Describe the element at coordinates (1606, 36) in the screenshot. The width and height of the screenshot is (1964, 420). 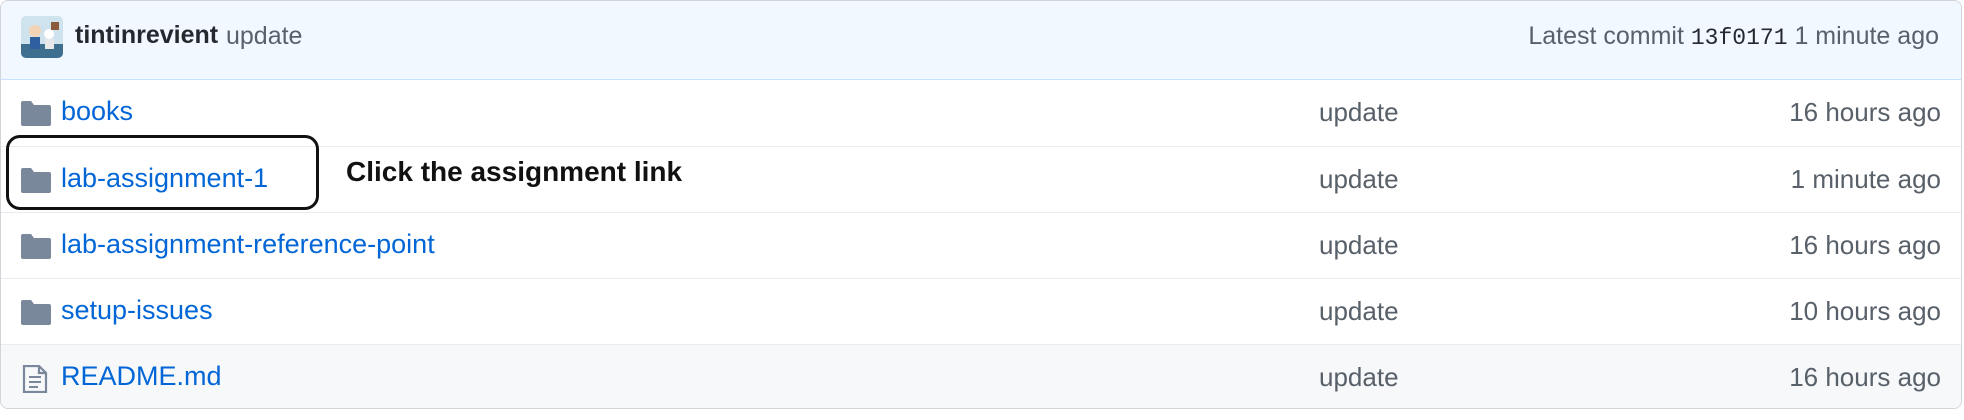
I see `latest-commit-label: Latest commit` at that location.